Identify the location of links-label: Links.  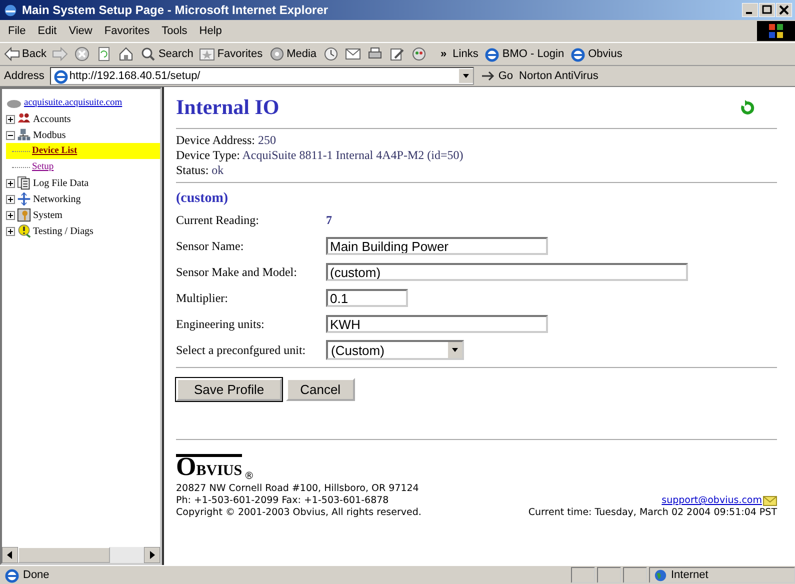
(465, 54).